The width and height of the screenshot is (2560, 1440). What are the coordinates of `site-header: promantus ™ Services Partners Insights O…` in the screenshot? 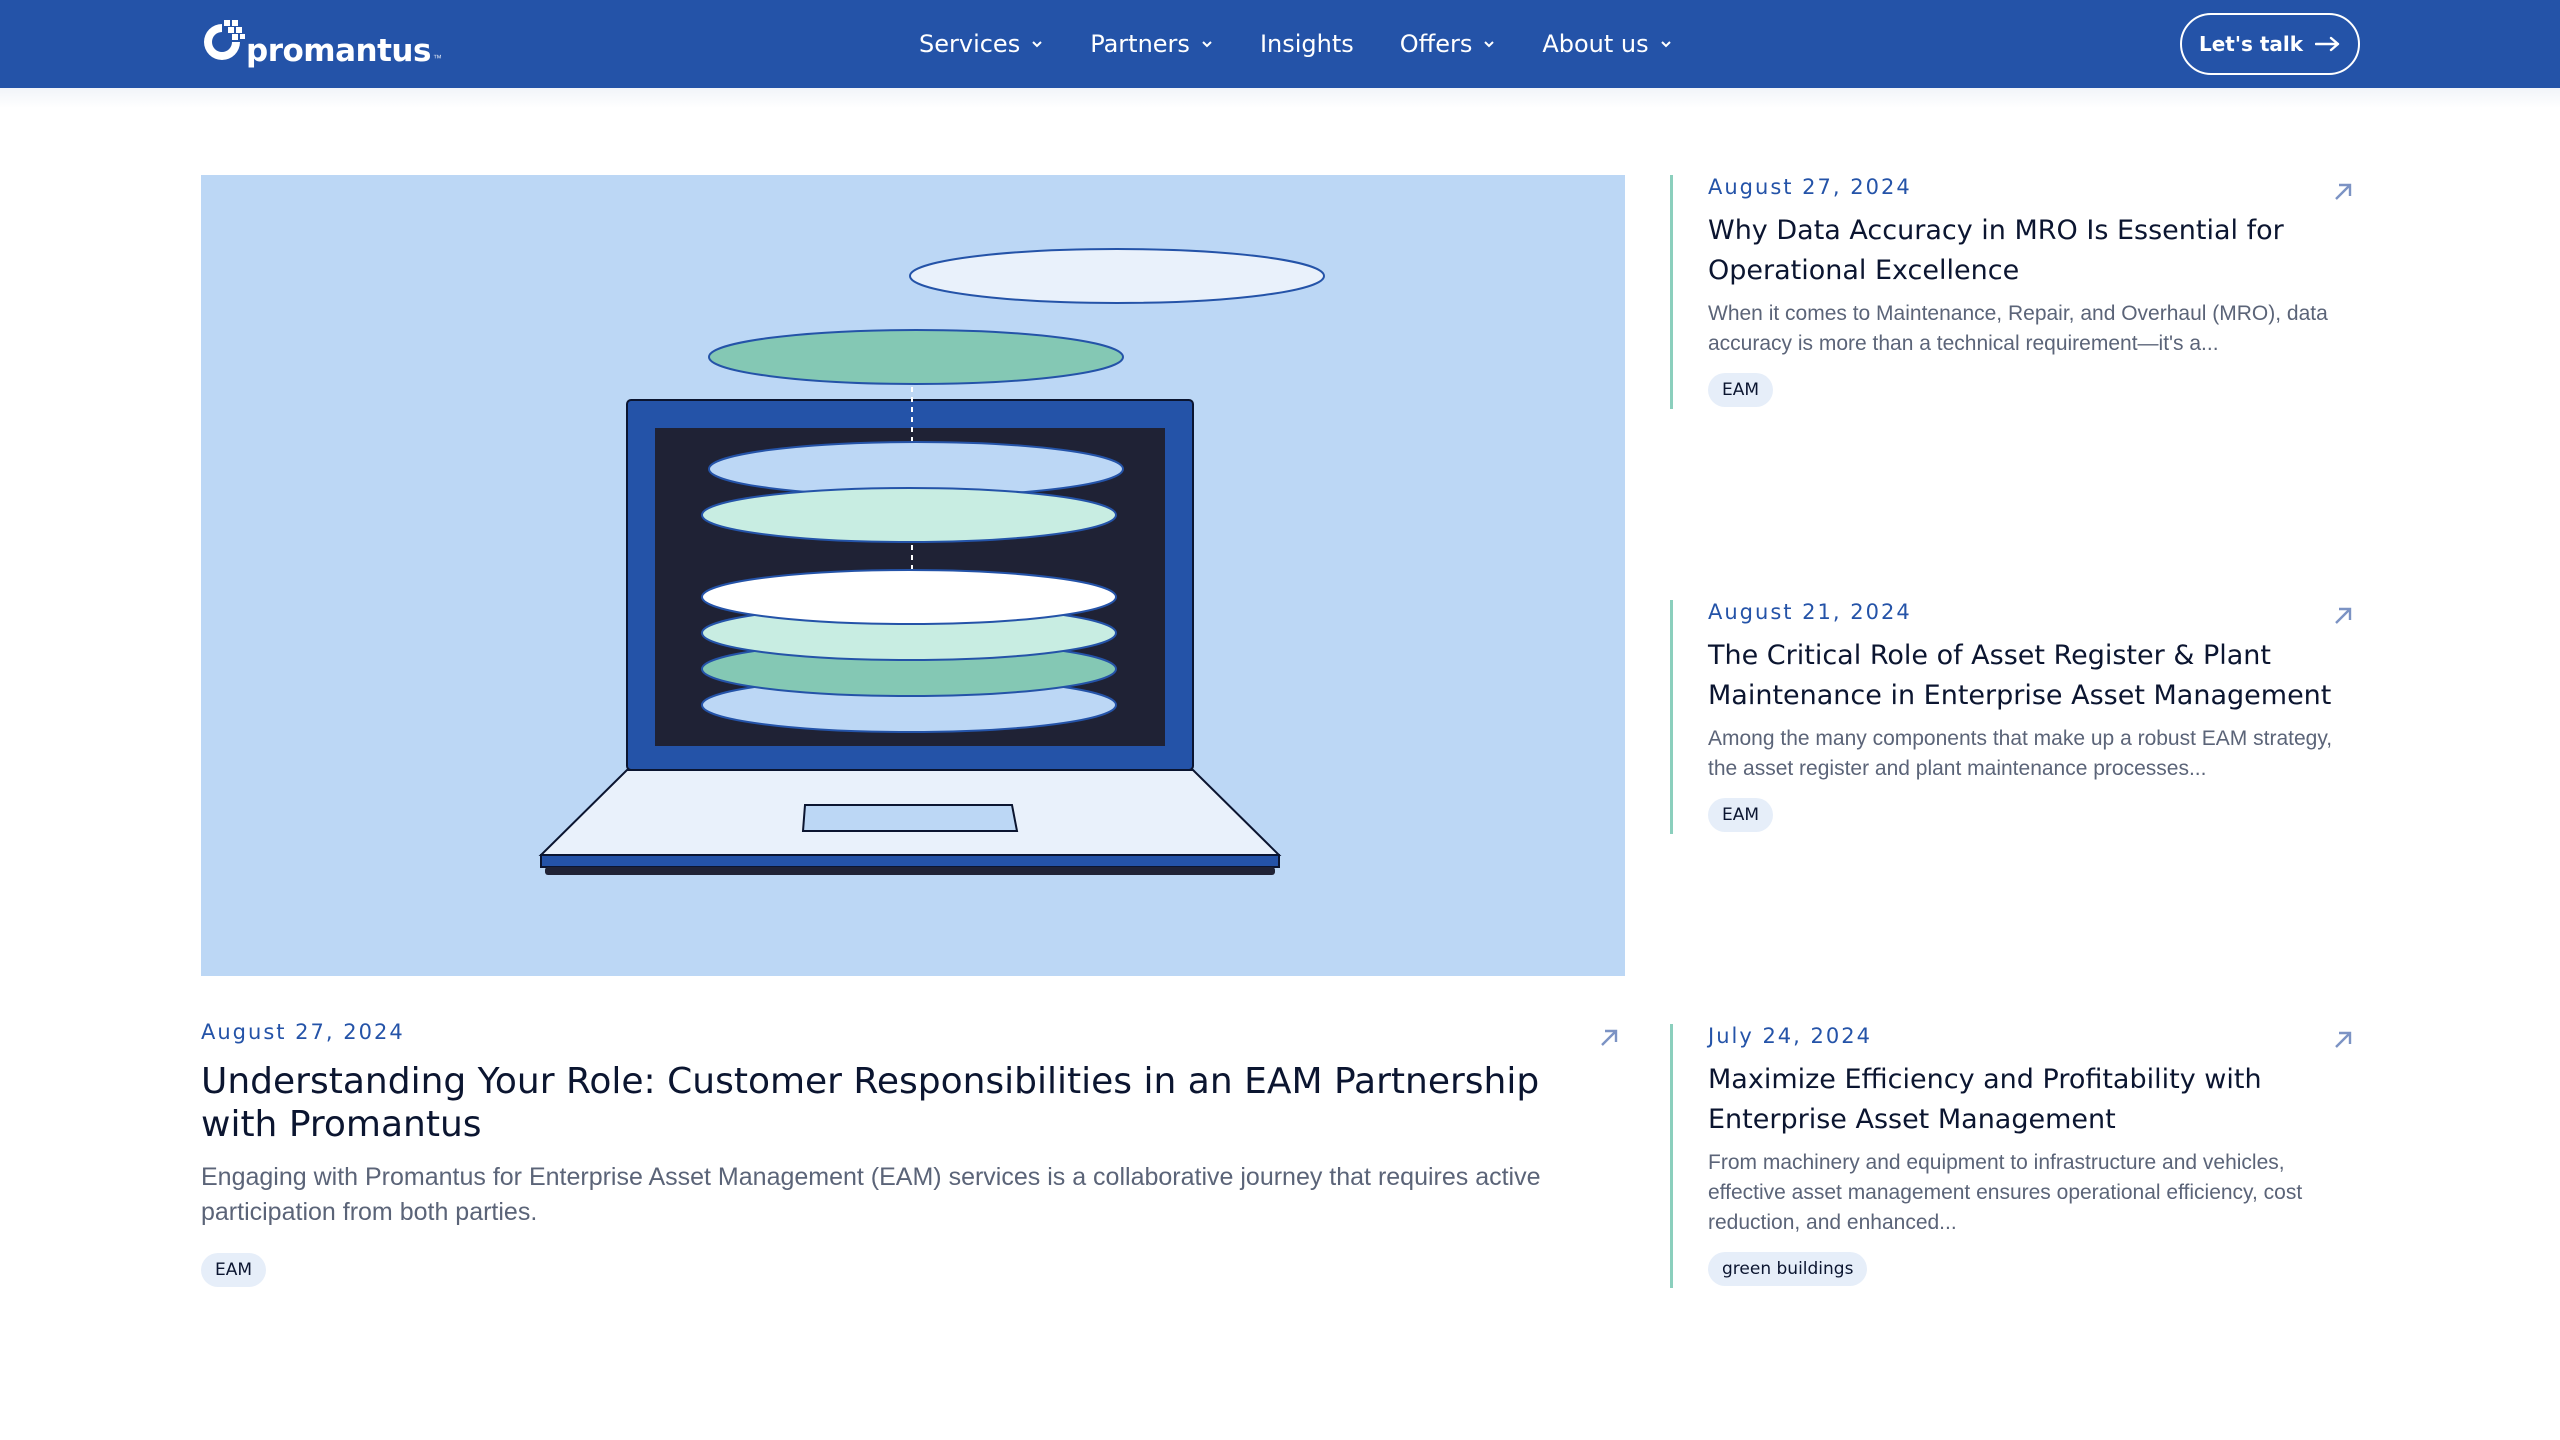 It's located at (1280, 44).